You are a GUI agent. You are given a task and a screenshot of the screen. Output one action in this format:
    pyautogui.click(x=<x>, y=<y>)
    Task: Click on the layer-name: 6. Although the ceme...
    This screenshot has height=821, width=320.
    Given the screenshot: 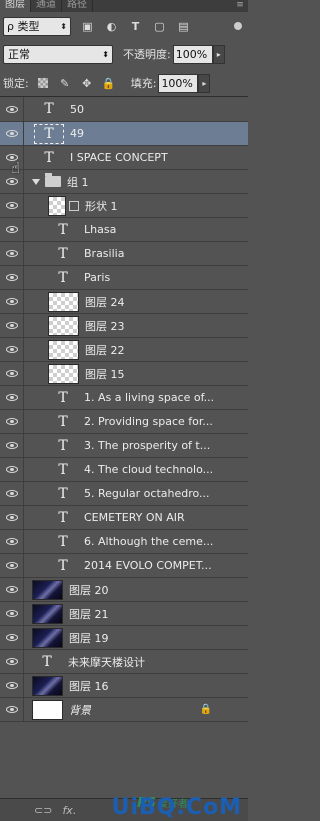 What is the action you would take?
    pyautogui.click(x=149, y=541)
    